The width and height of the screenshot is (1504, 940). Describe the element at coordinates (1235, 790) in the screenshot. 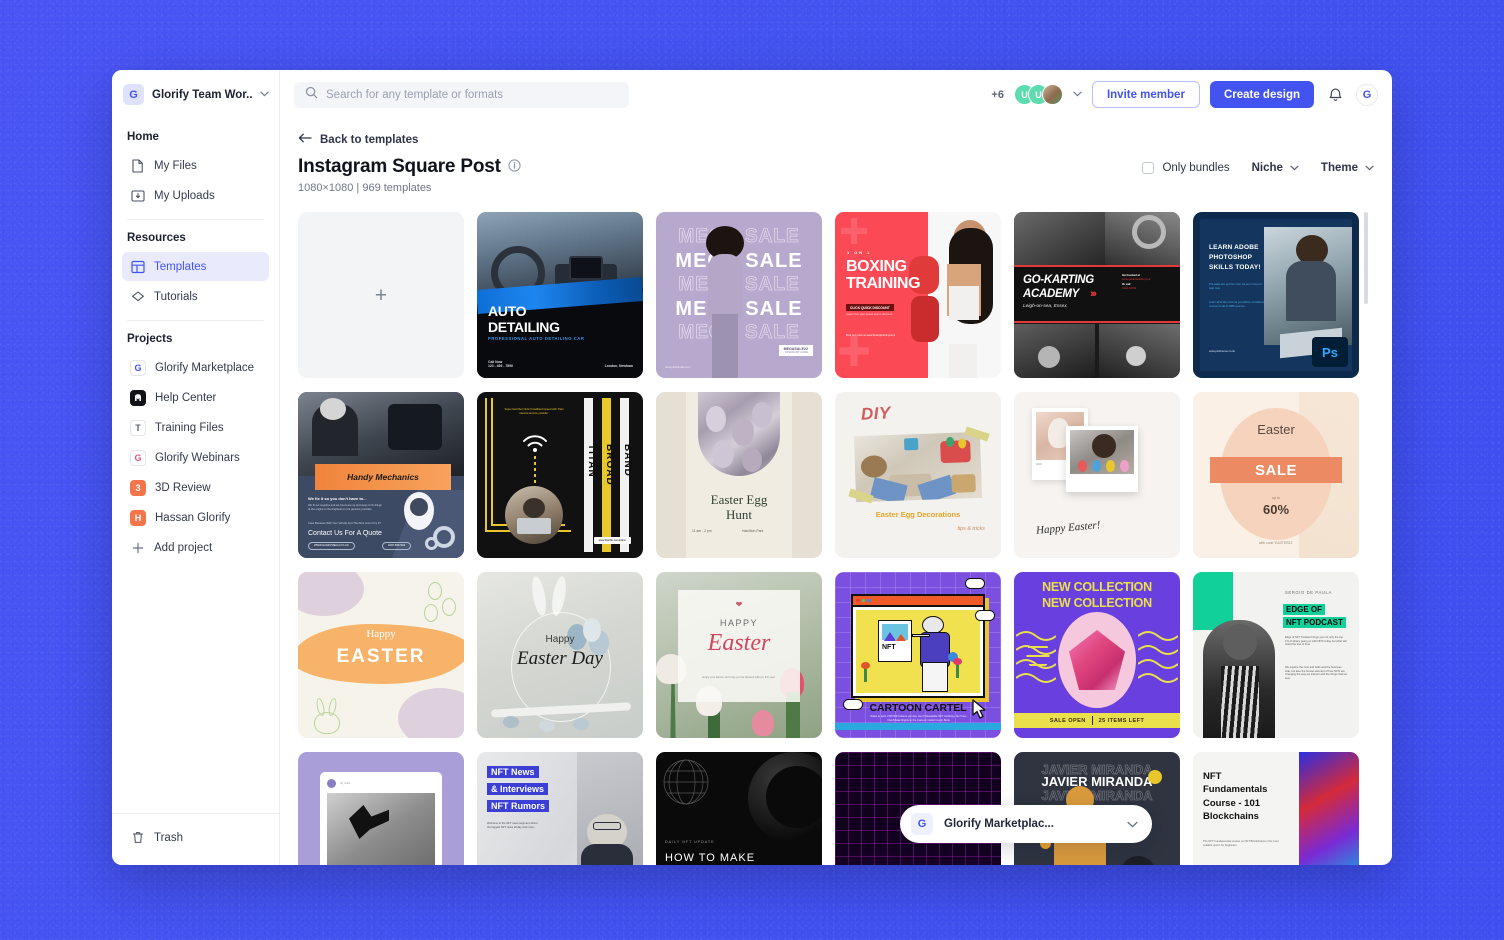

I see `template-l2: Fundamentals` at that location.